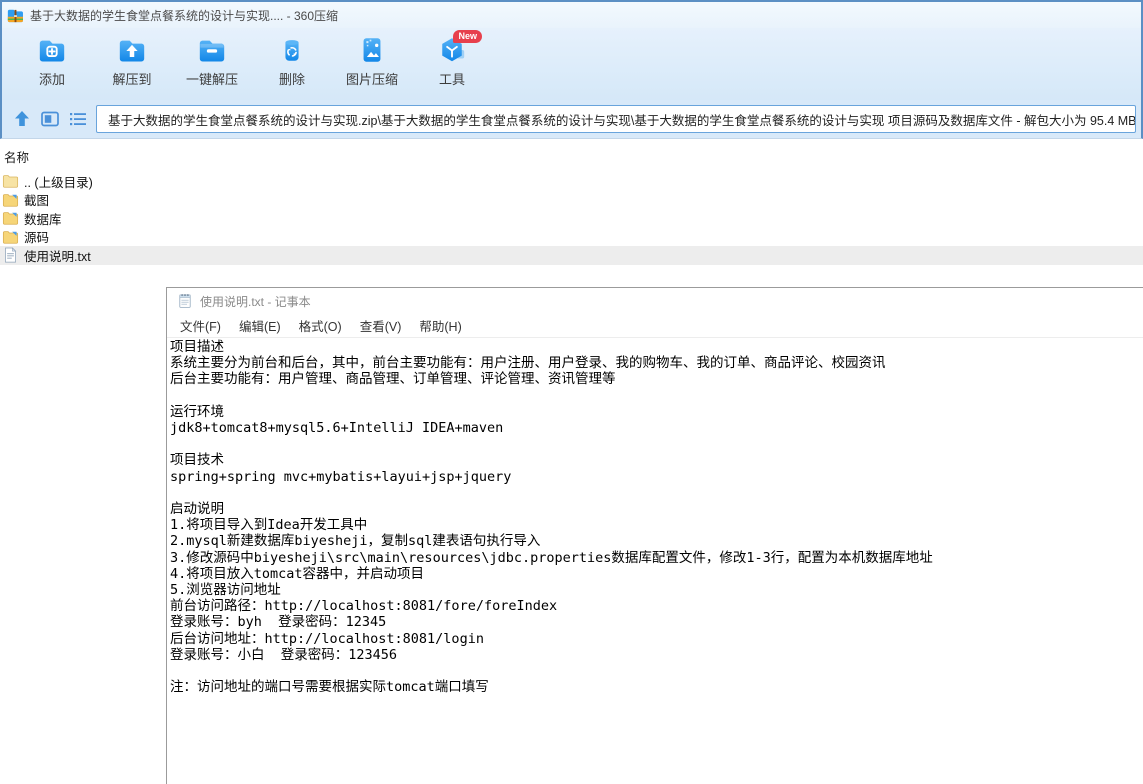 This screenshot has height=784, width=1143. What do you see at coordinates (15, 15) in the screenshot?
I see `app-zip-icon` at bounding box center [15, 15].